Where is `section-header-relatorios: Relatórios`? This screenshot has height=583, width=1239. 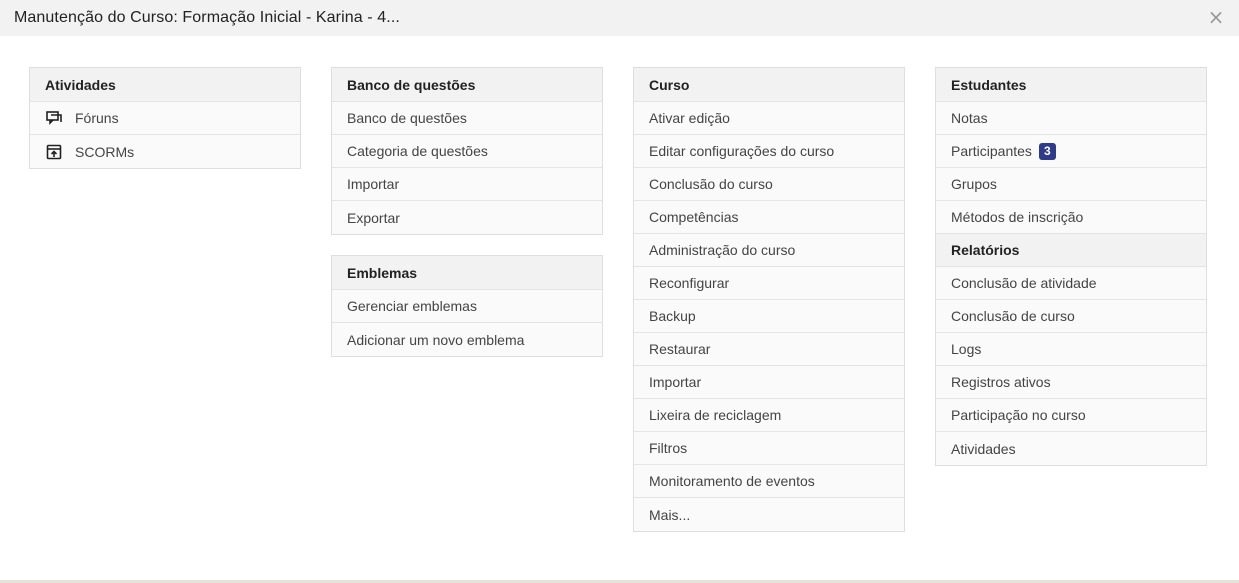
section-header-relatorios: Relatórios is located at coordinates (1071, 250).